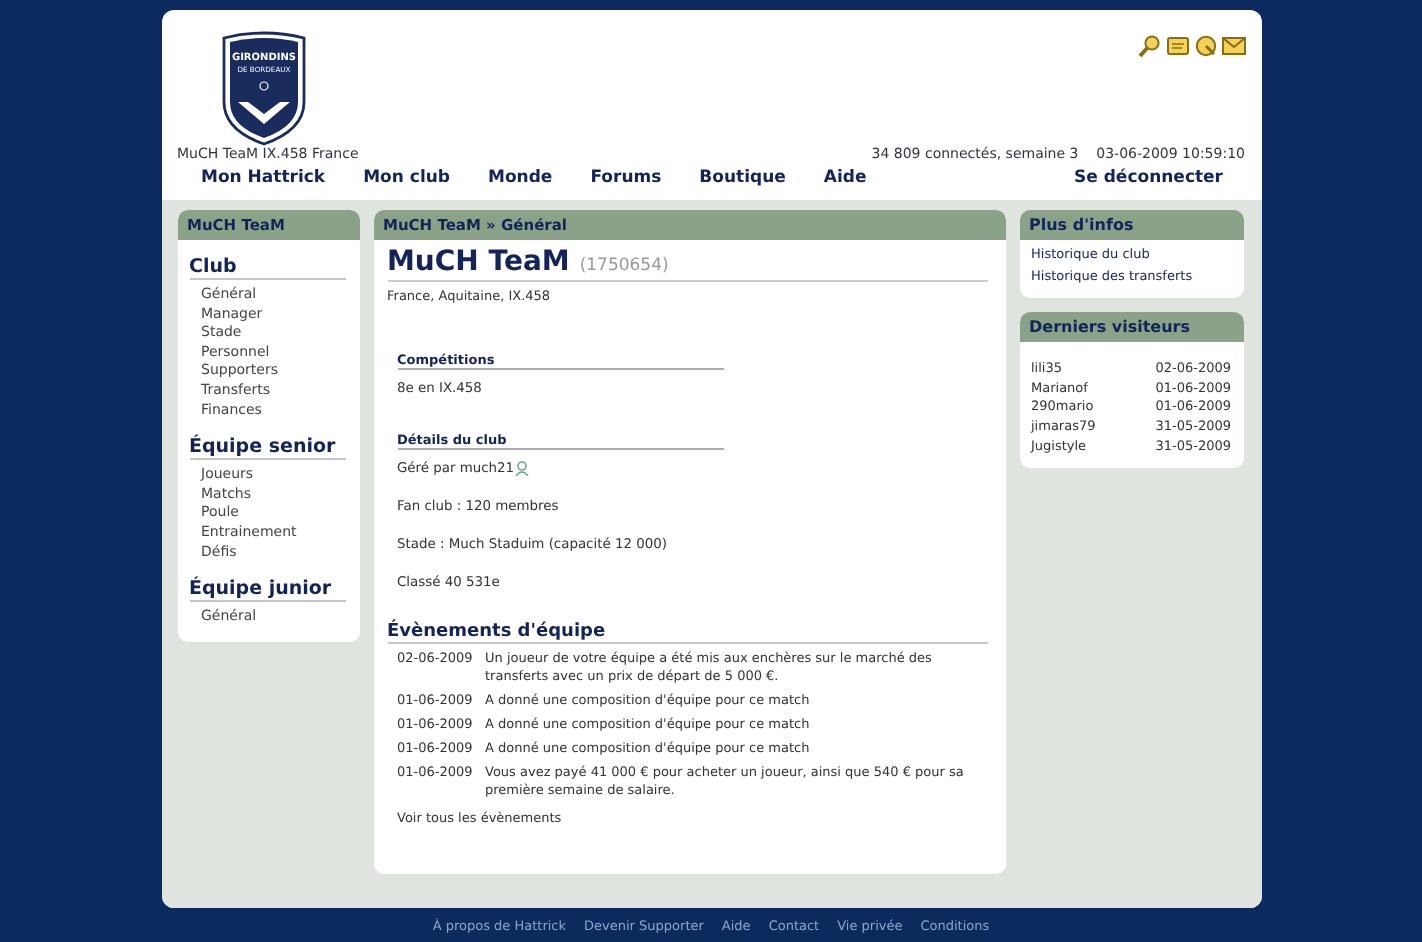  What do you see at coordinates (742, 178) in the screenshot?
I see `nav-link: Boutique` at bounding box center [742, 178].